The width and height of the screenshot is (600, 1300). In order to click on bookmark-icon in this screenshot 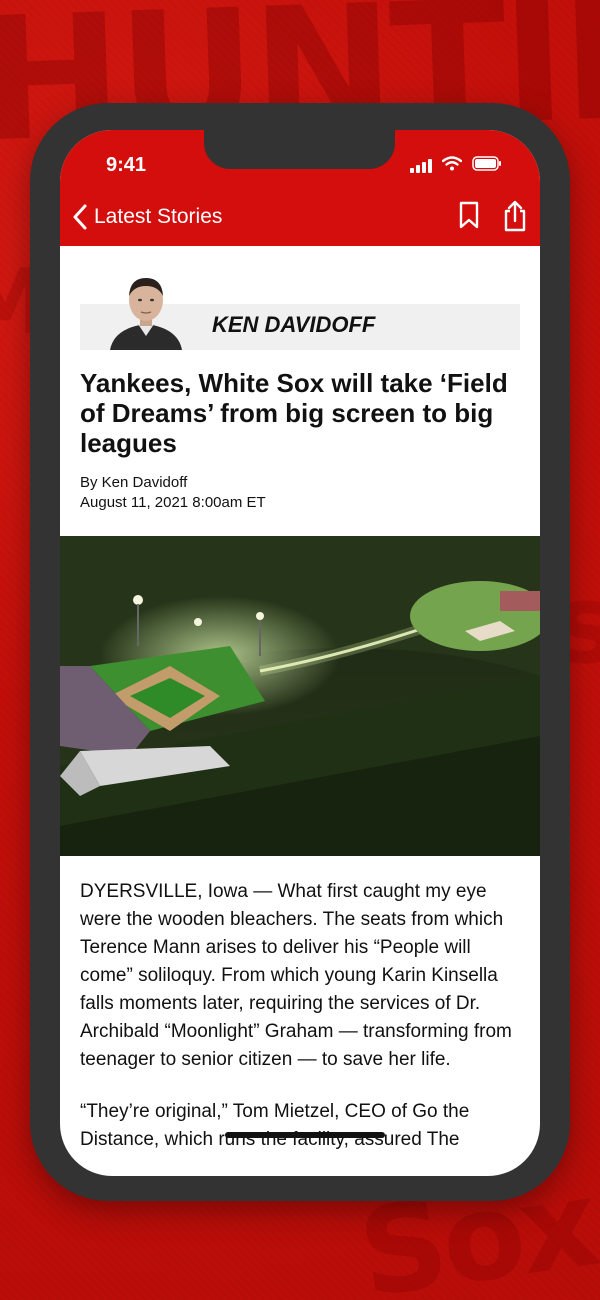, I will do `click(469, 218)`.